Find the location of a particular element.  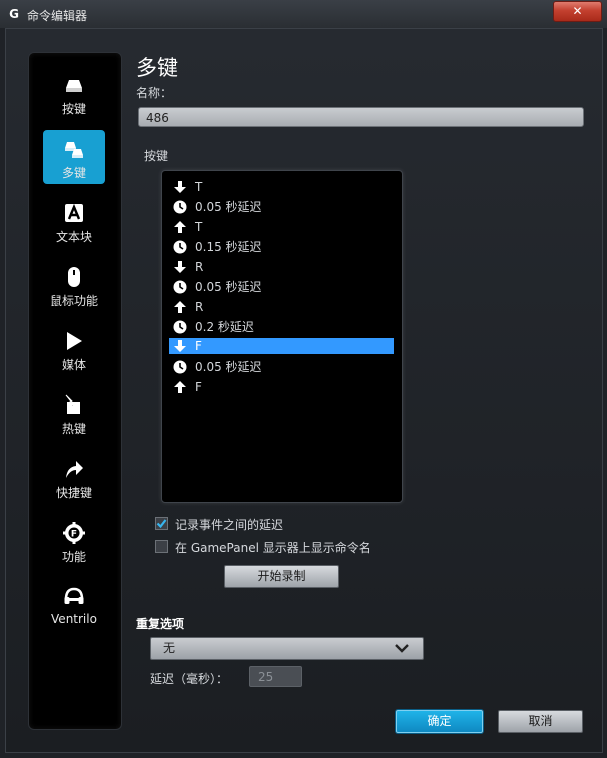

sidebar-item-media: 媒体 is located at coordinates (74, 349).